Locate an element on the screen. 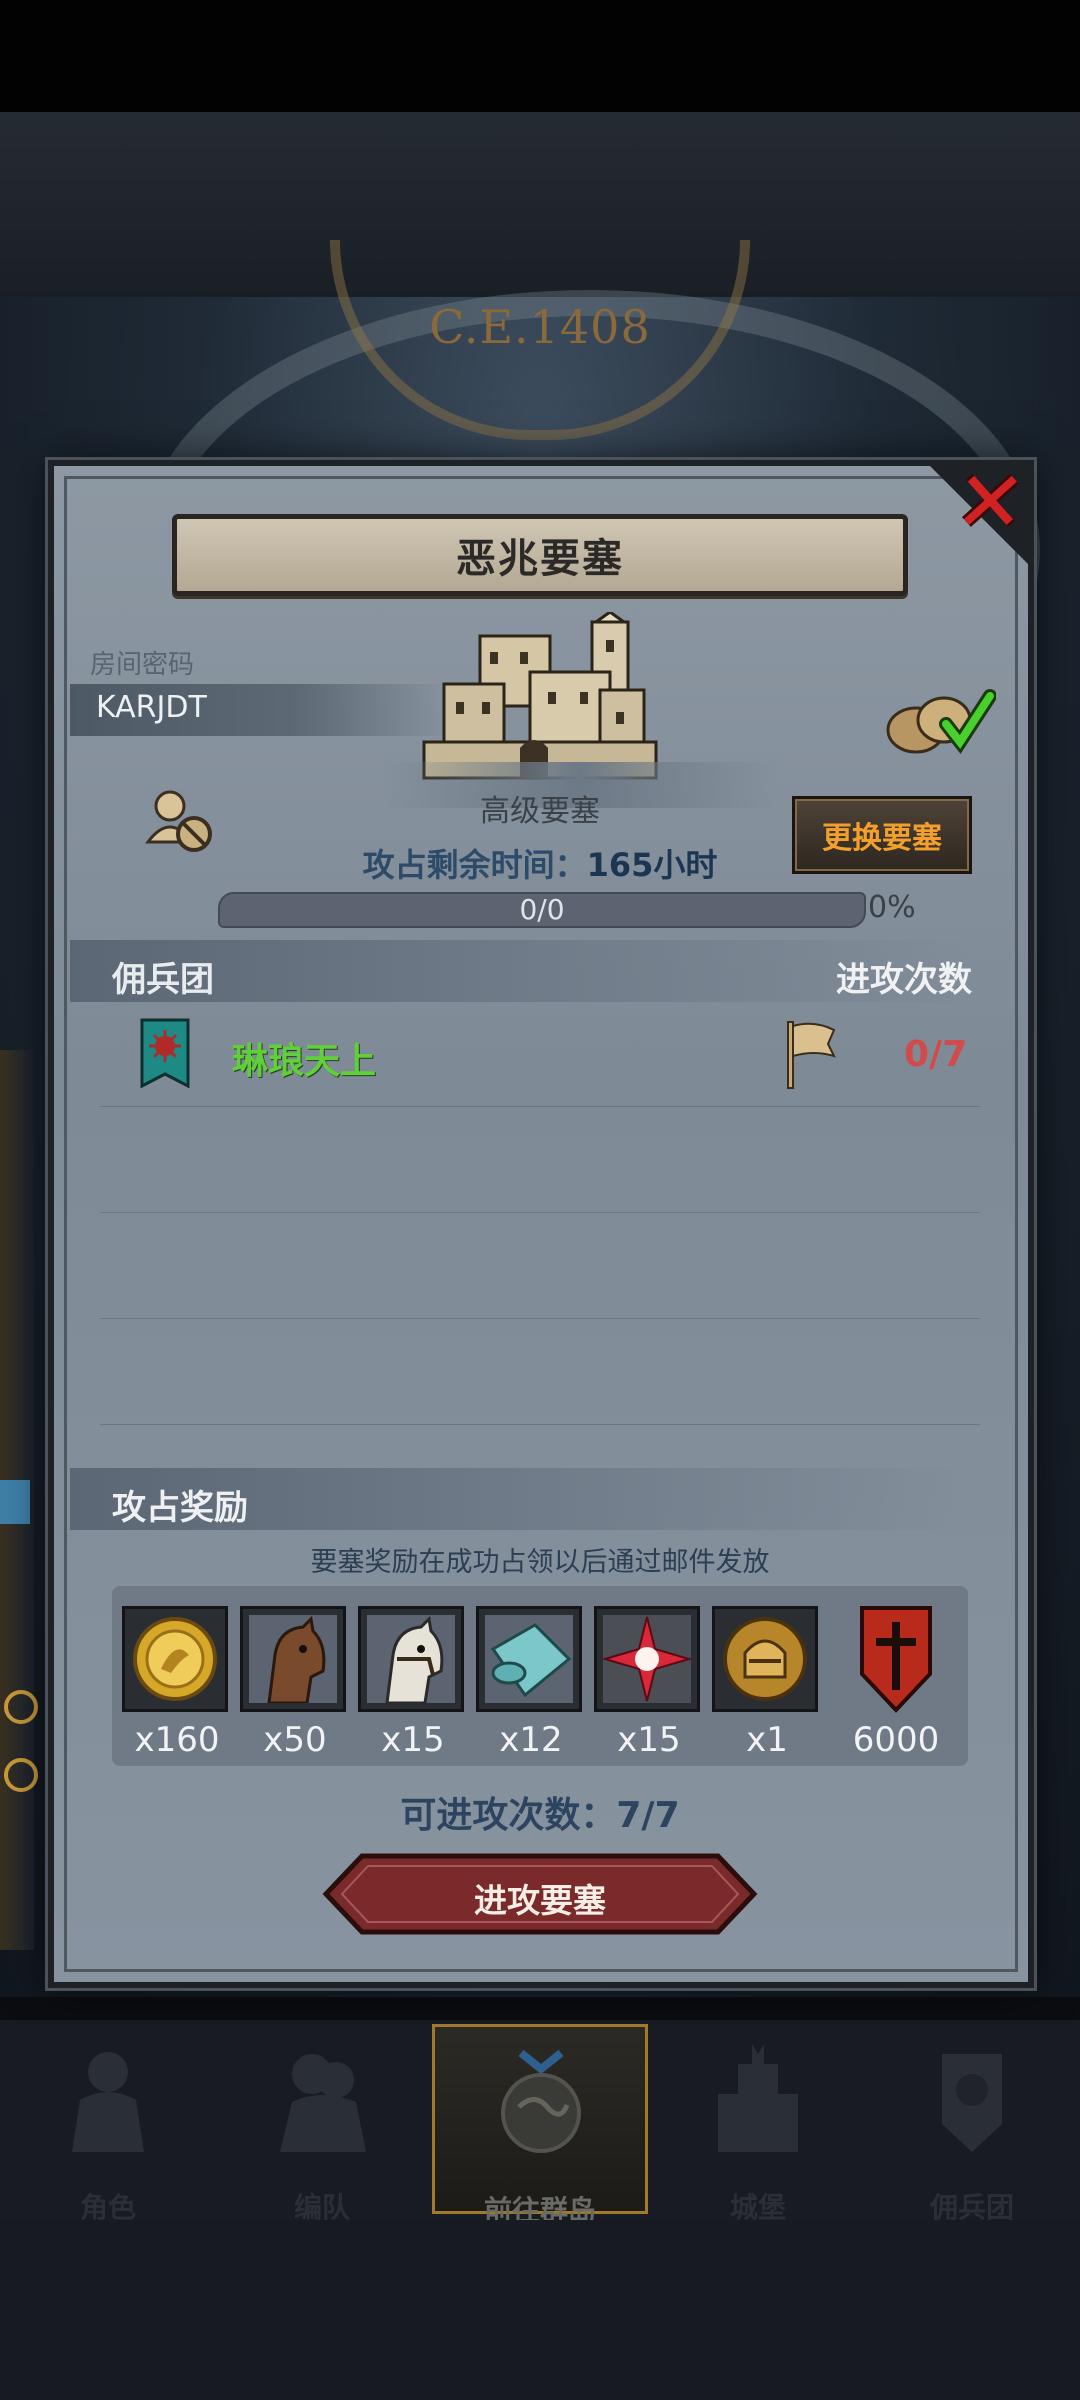 Image resolution: width=1080 pixels, height=2400 pixels. reward-gold-coin is located at coordinates (175, 1659).